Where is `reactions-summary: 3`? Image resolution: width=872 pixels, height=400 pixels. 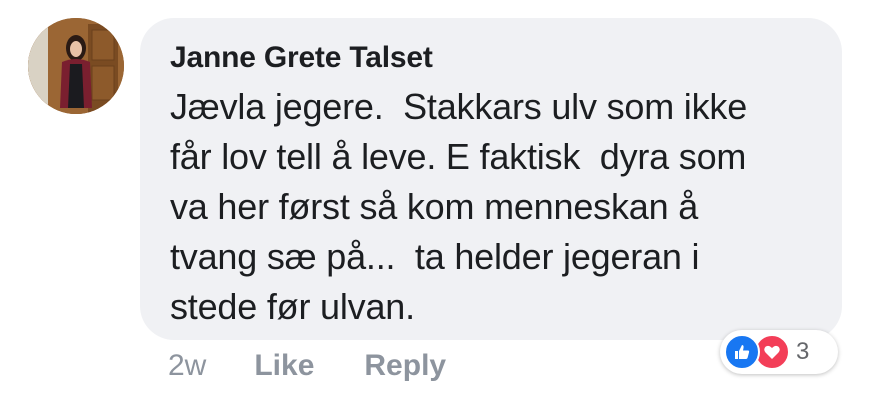 reactions-summary: 3 is located at coordinates (779, 352).